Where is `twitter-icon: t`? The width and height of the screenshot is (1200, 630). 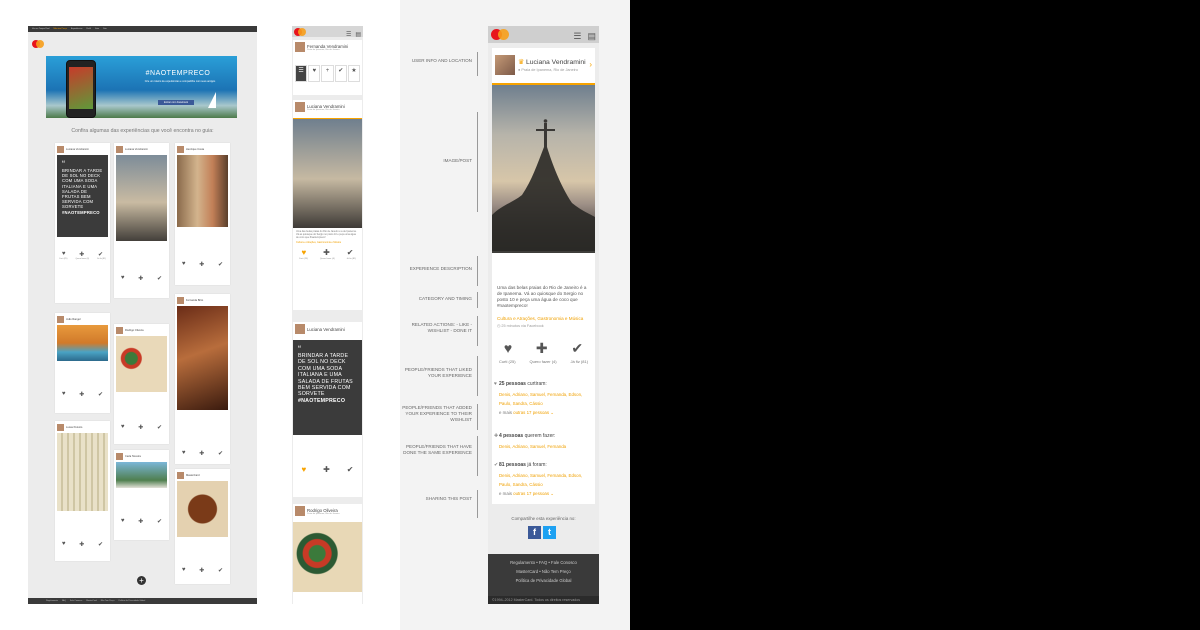 twitter-icon: t is located at coordinates (549, 532).